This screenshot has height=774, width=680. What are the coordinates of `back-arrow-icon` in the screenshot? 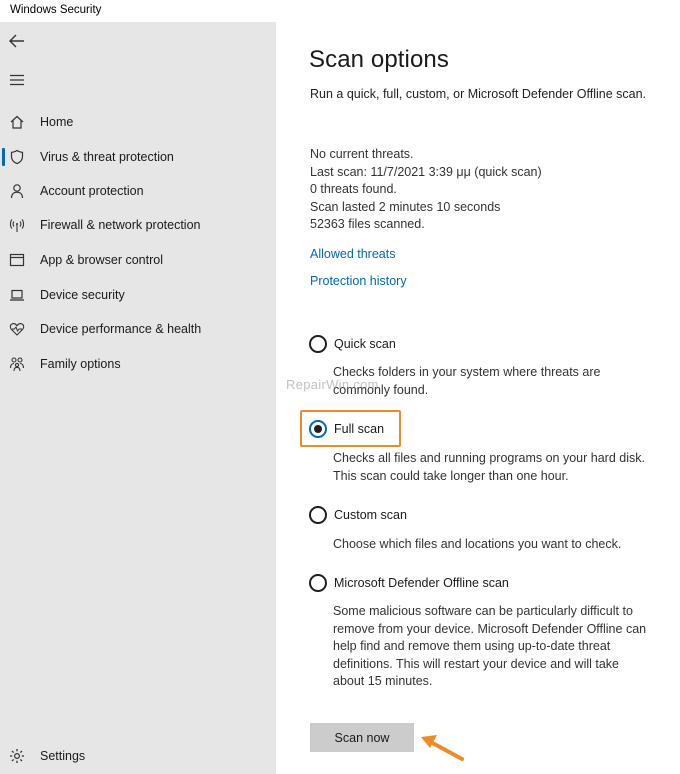 It's located at (16, 41).